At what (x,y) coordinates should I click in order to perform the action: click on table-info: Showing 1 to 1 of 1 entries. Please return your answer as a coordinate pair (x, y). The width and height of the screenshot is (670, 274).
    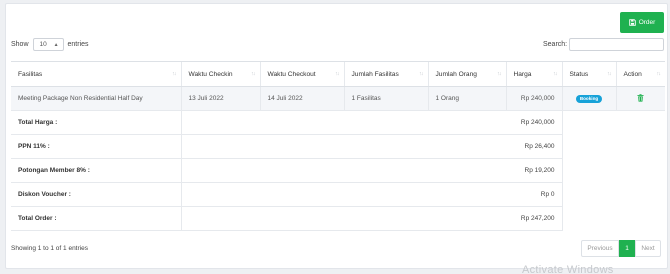
    Looking at the image, I should click on (49, 248).